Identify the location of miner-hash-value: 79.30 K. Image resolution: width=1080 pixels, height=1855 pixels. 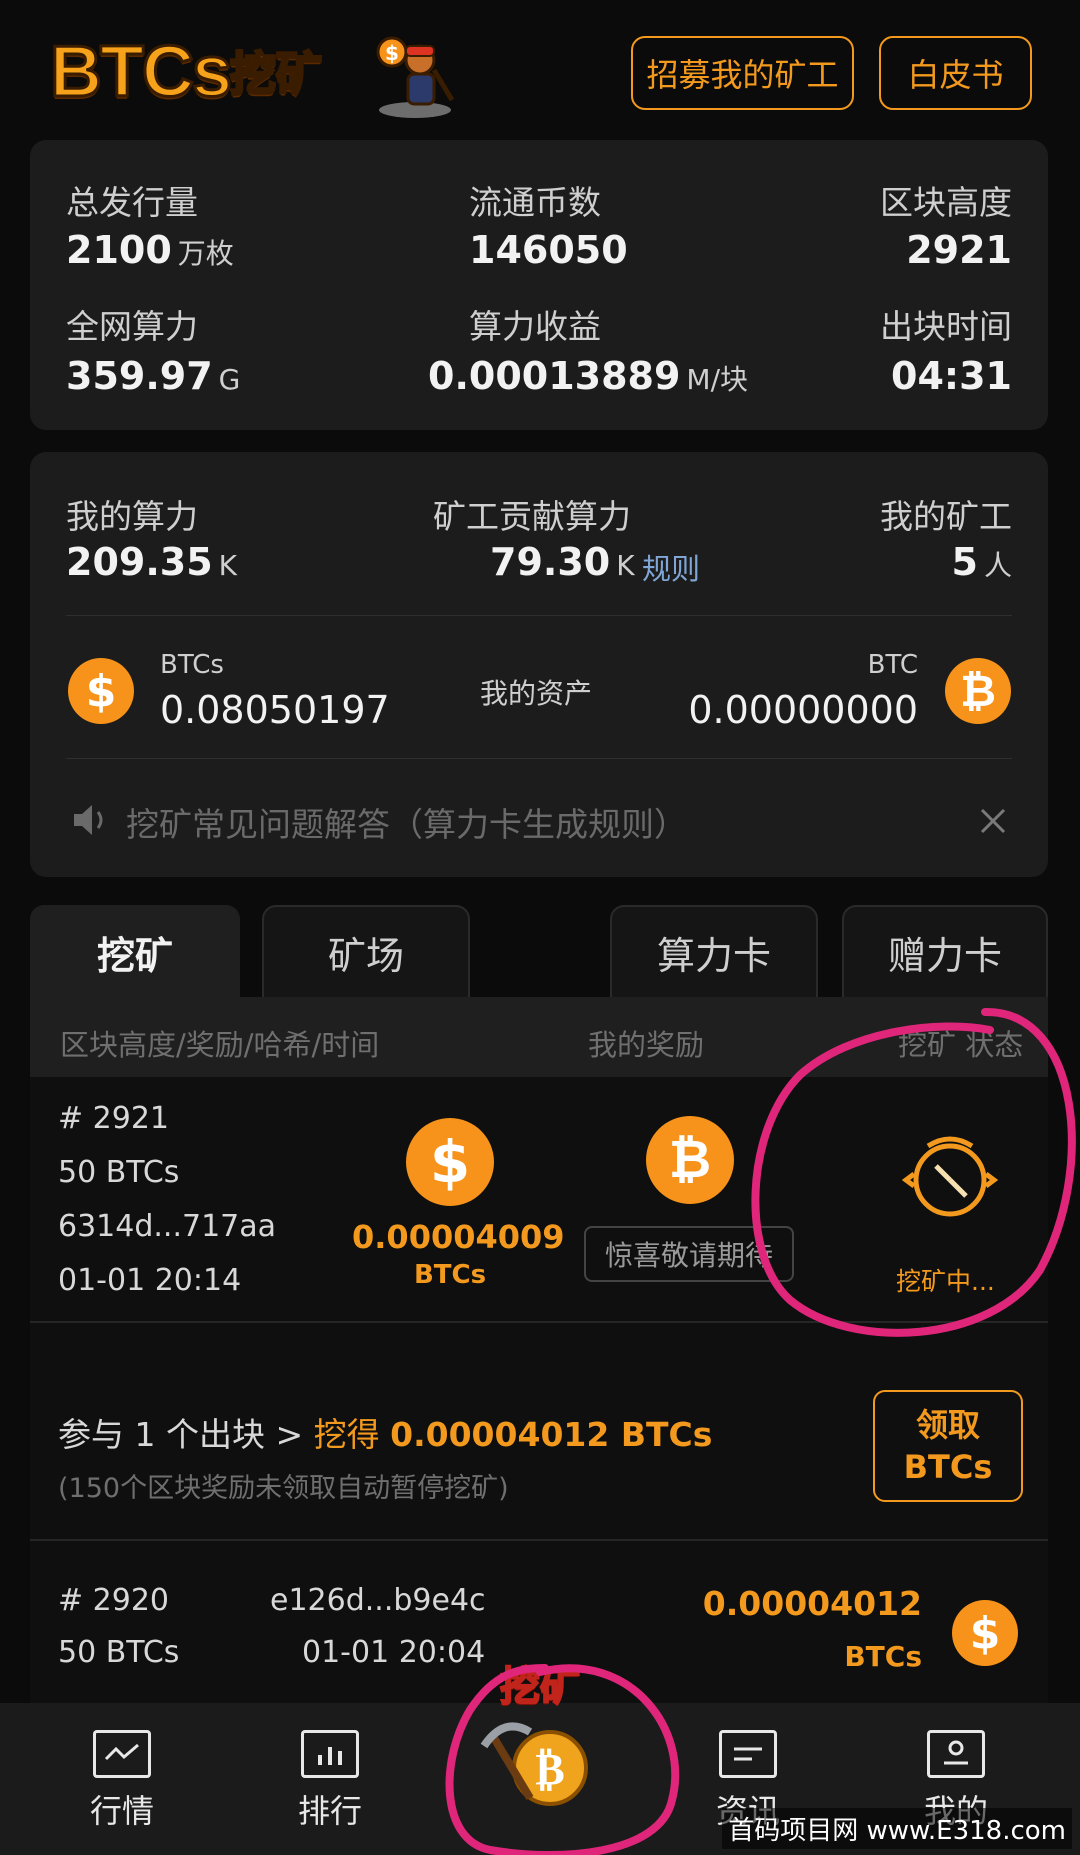
(562, 562).